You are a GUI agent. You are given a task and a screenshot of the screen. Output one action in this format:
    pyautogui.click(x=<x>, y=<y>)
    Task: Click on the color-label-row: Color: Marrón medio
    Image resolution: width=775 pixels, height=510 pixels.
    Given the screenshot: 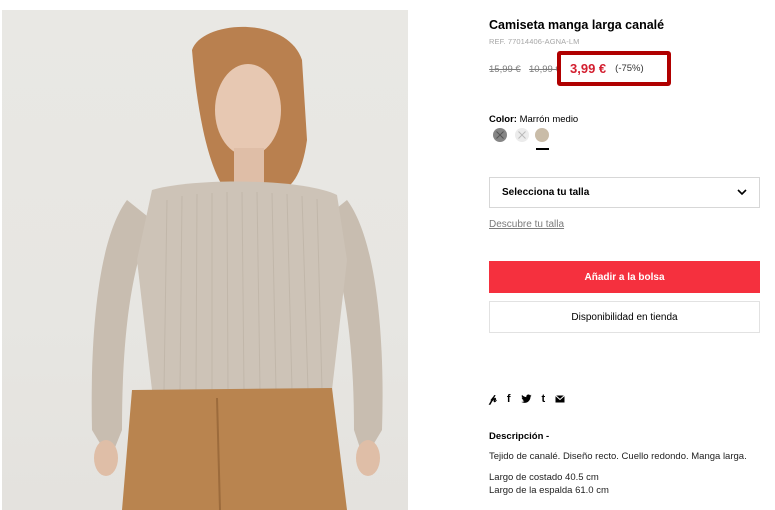 What is the action you would take?
    pyautogui.click(x=533, y=119)
    